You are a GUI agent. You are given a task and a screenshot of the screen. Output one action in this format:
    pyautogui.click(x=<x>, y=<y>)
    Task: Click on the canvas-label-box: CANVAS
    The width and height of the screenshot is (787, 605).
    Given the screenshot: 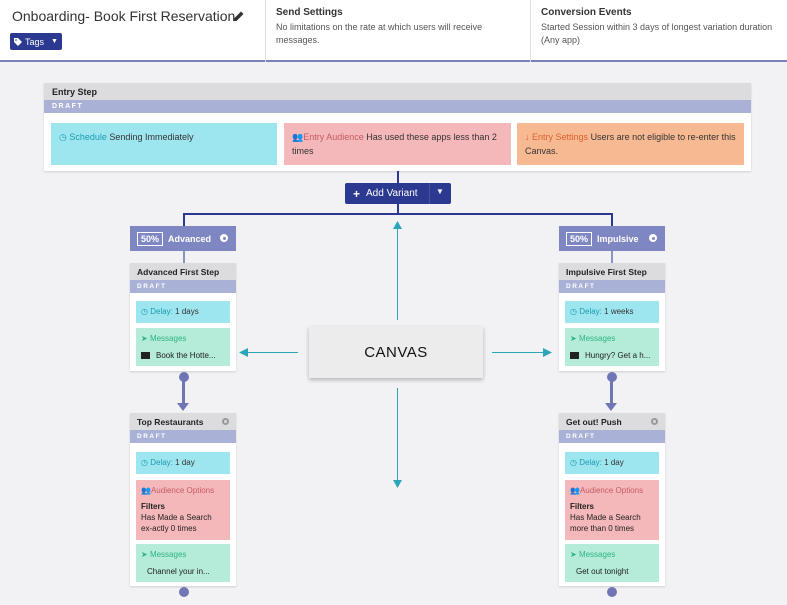 What is the action you would take?
    pyautogui.click(x=396, y=352)
    